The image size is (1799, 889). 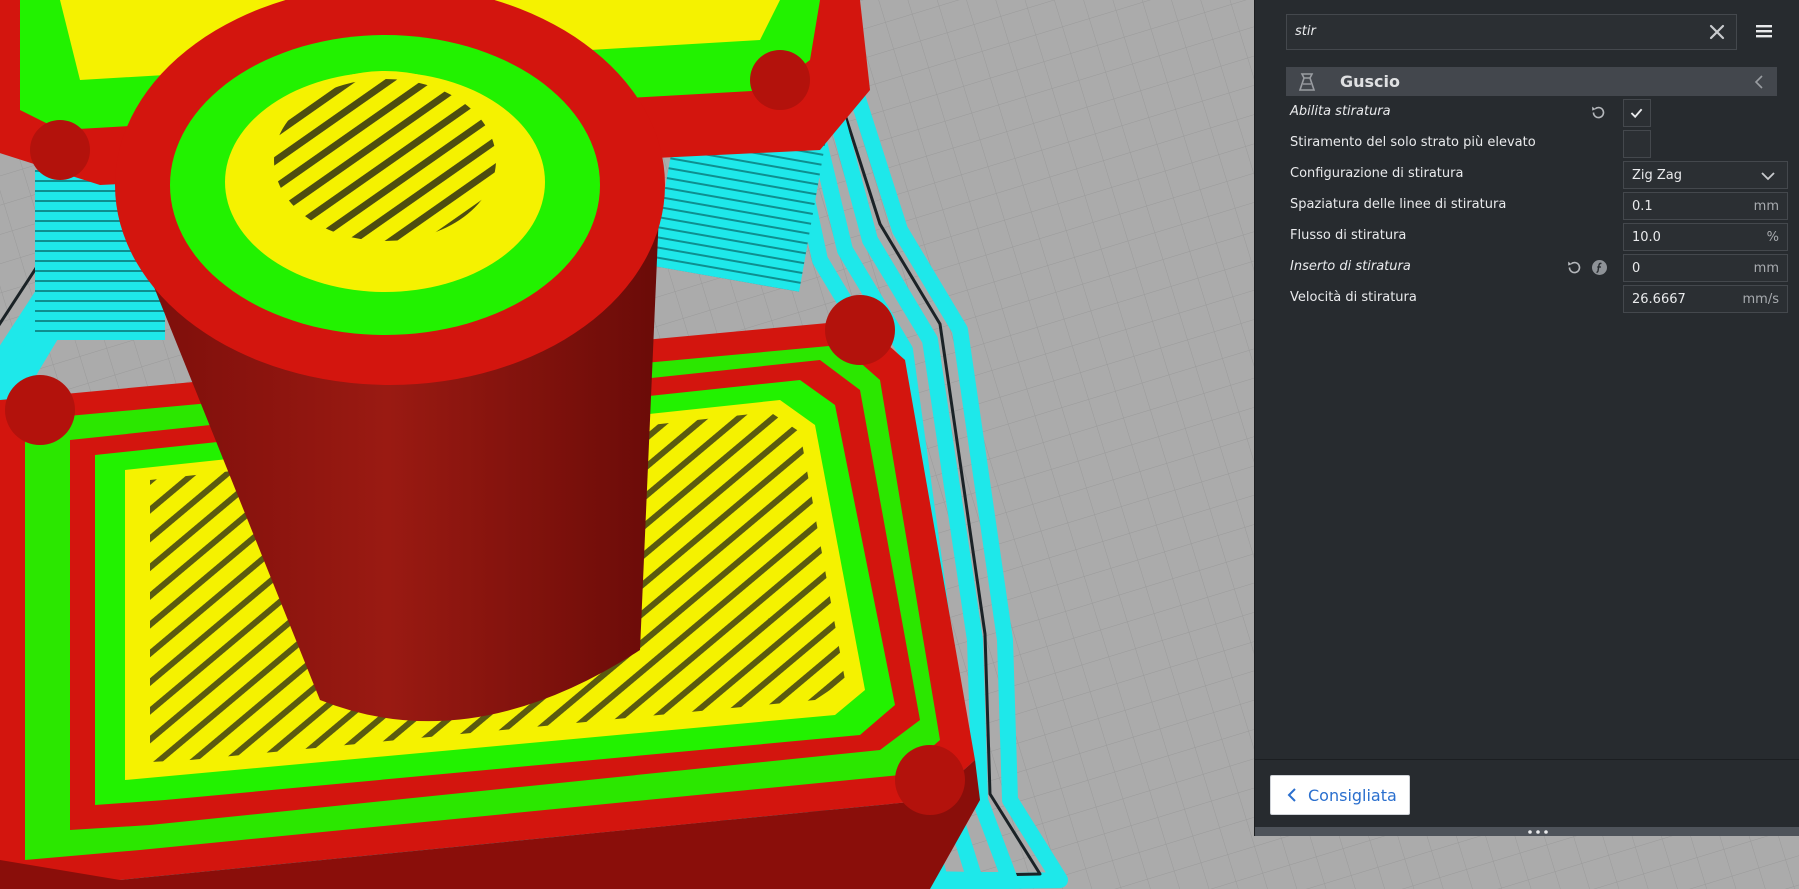 I want to click on setting-label: Inserto di stiratura, so click(x=1350, y=266).